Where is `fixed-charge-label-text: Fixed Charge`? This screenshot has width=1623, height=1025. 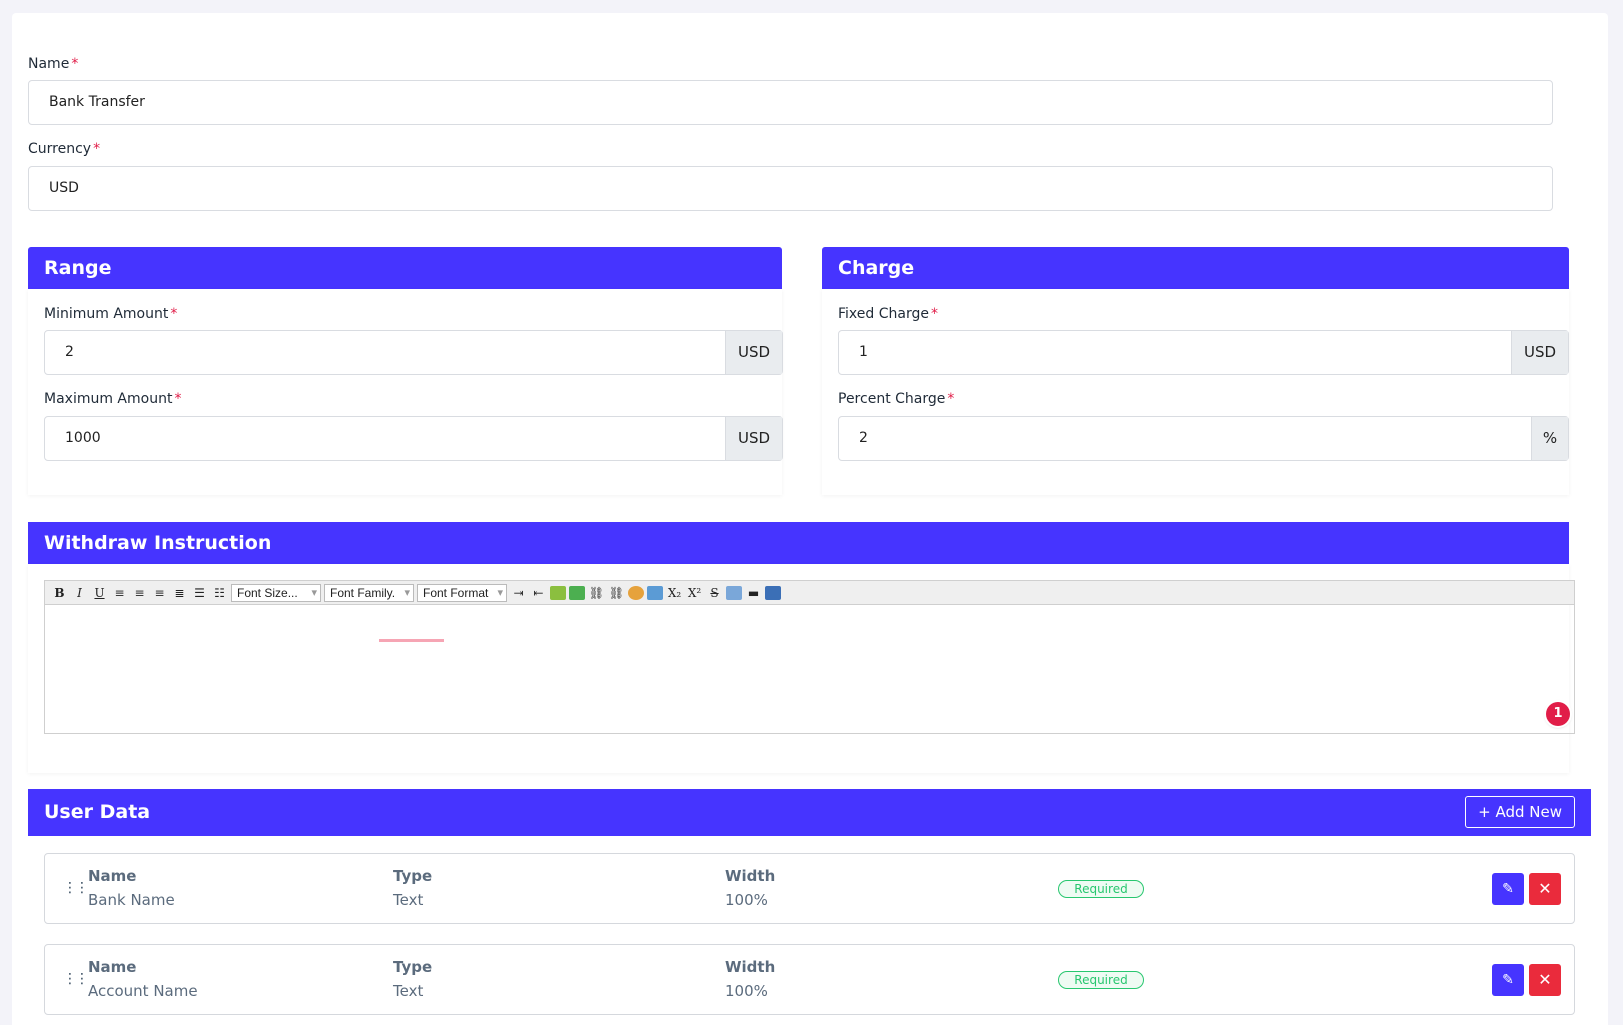
fixed-charge-label-text: Fixed Charge is located at coordinates (883, 314).